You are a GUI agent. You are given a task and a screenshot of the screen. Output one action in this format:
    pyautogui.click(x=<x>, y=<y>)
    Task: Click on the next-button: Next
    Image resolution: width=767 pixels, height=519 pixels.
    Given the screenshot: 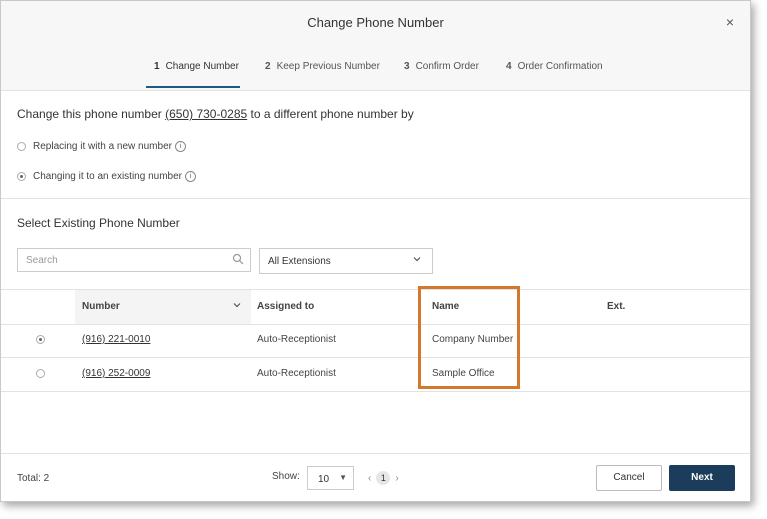 What is the action you would take?
    pyautogui.click(x=702, y=478)
    